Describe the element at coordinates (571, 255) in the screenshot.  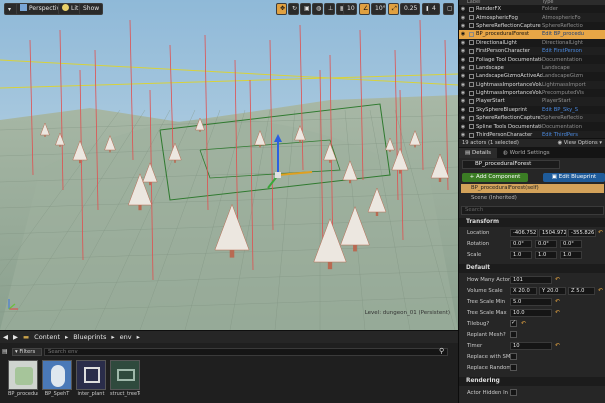
I see `scale-z-field: 1.0` at that location.